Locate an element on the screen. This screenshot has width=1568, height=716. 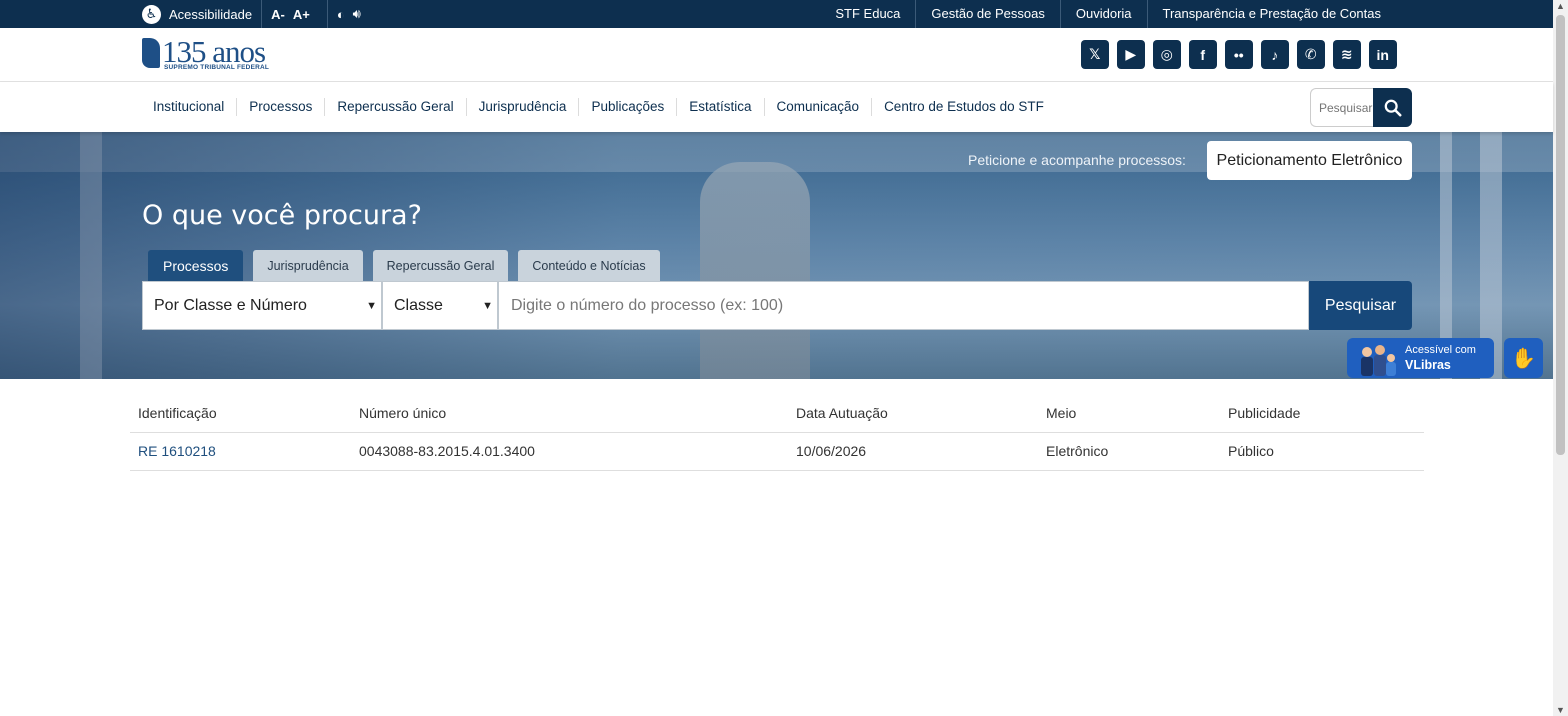
vlibras-banner: Acessível com VLibras is located at coordinates (1420, 358).